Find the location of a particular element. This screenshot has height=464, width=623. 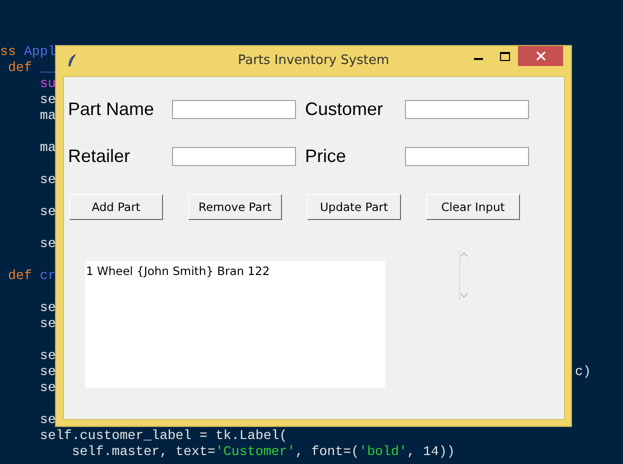

code-text: cr is located at coordinates (47, 276).